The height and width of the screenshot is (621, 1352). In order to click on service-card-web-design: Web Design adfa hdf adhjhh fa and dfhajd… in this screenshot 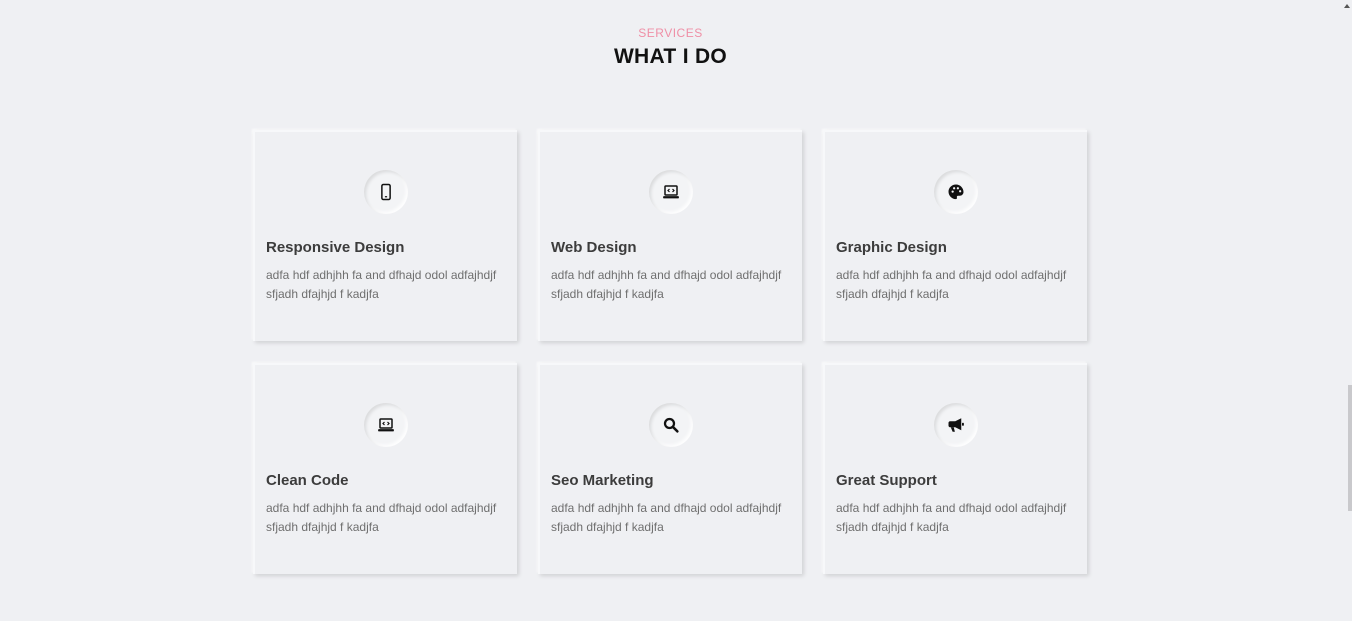, I will do `click(670, 235)`.